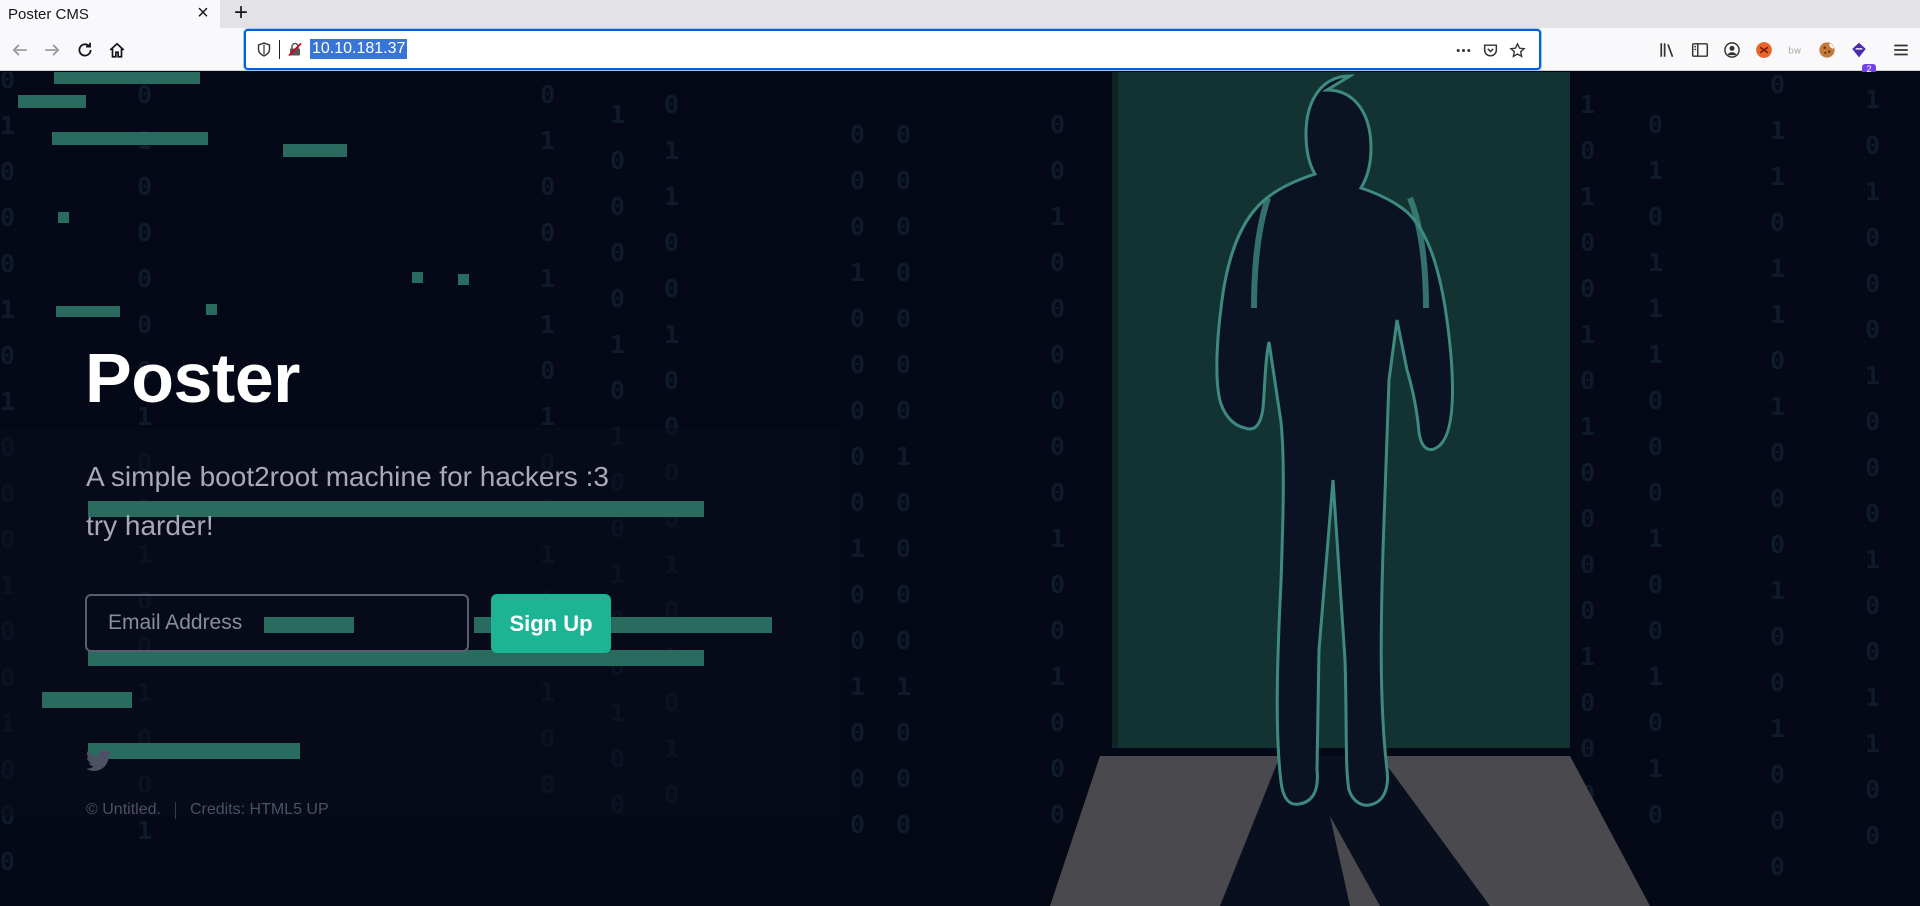 The image size is (1920, 906). I want to click on extension-bw-icon: bw, so click(1796, 50).